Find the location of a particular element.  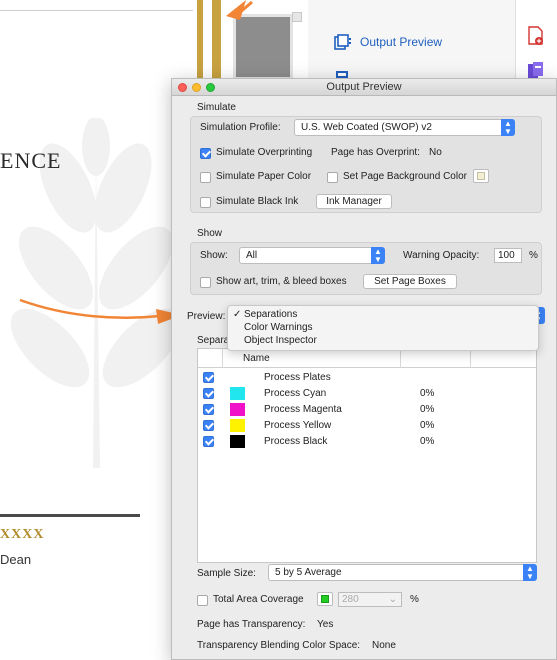

total-area-coverage-checkbox is located at coordinates (202, 600).